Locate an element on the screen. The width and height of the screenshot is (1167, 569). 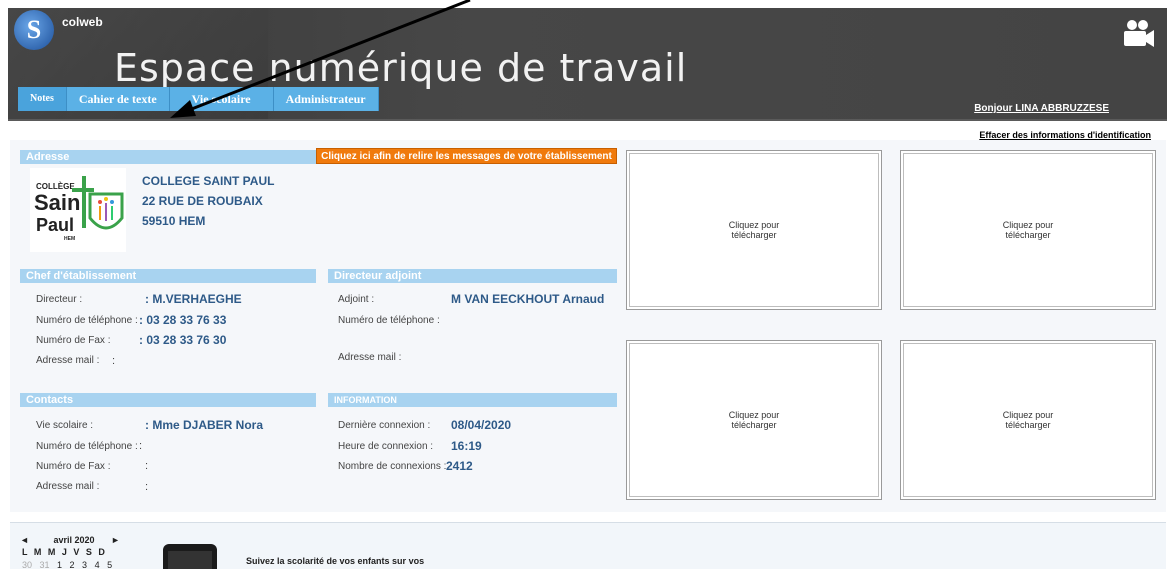
info-last-login-label: Dernière connexion : is located at coordinates (384, 425).